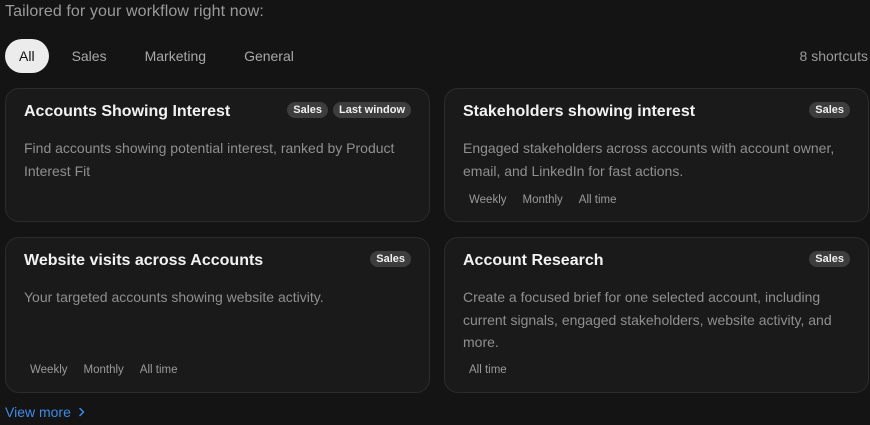 The height and width of the screenshot is (425, 870). I want to click on card-badges: Sales Last window, so click(349, 110).